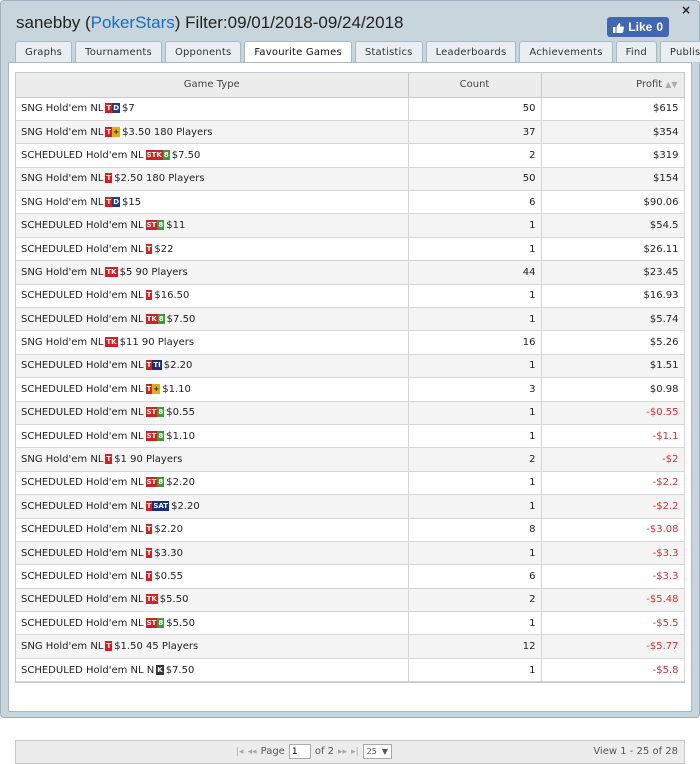  What do you see at coordinates (613, 132) in the screenshot?
I see `profit-cell: $354` at bounding box center [613, 132].